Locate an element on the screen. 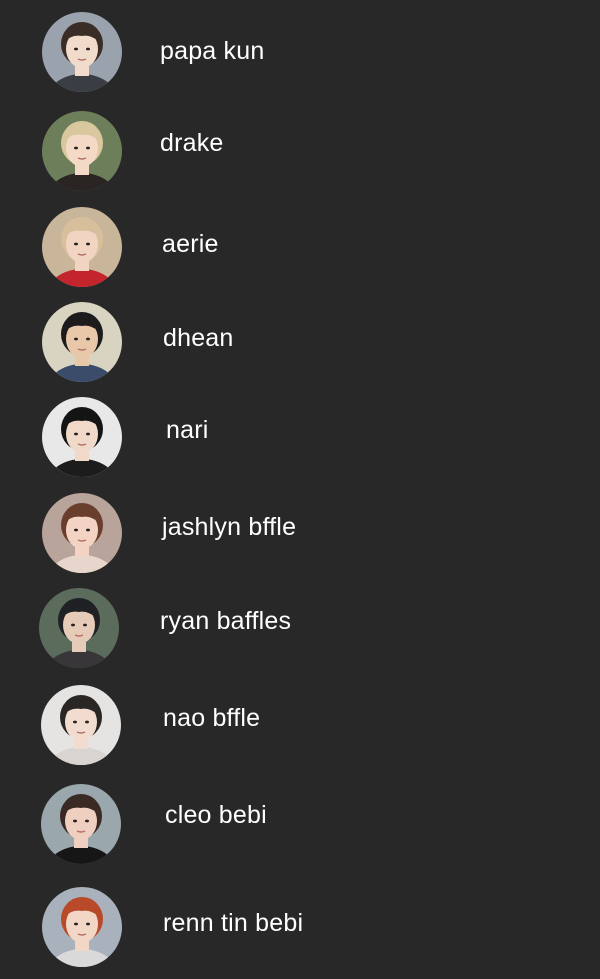 This screenshot has height=979, width=600. contact-name: papa kun is located at coordinates (212, 51).